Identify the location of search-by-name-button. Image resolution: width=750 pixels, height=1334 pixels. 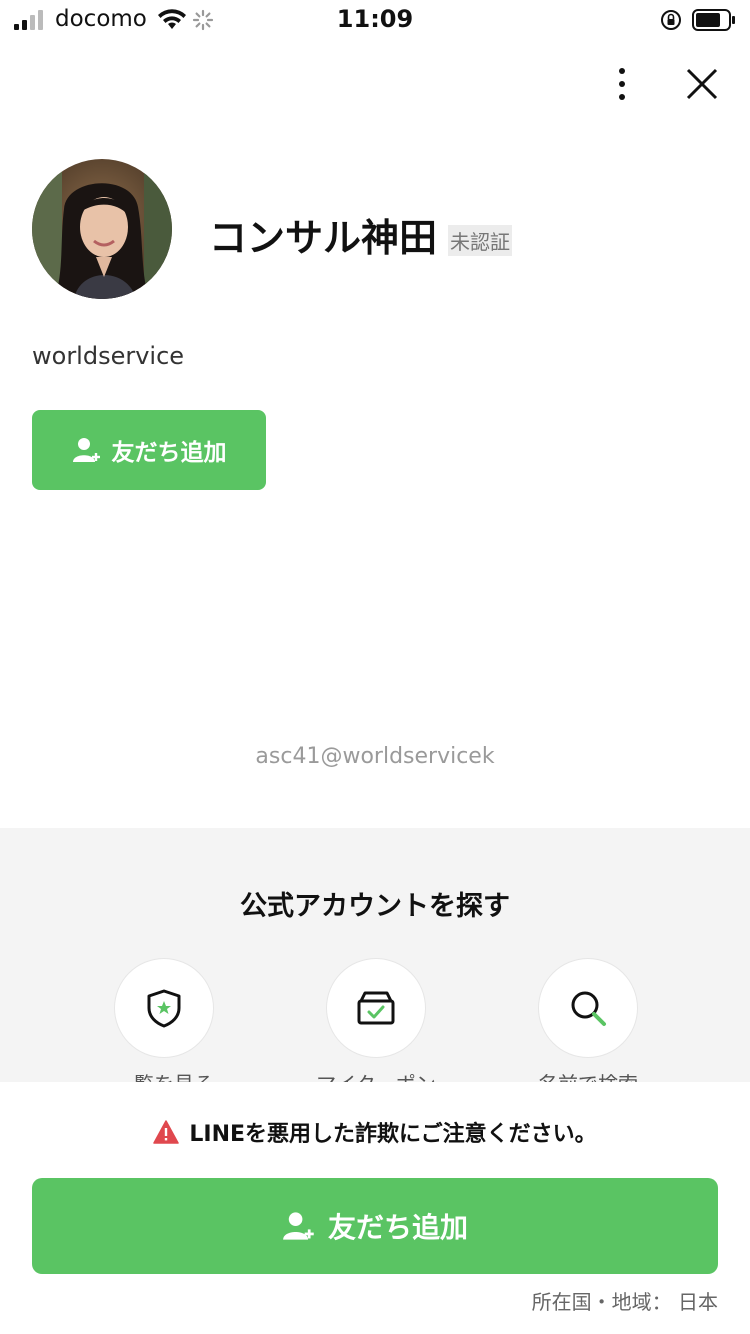
(588, 1008).